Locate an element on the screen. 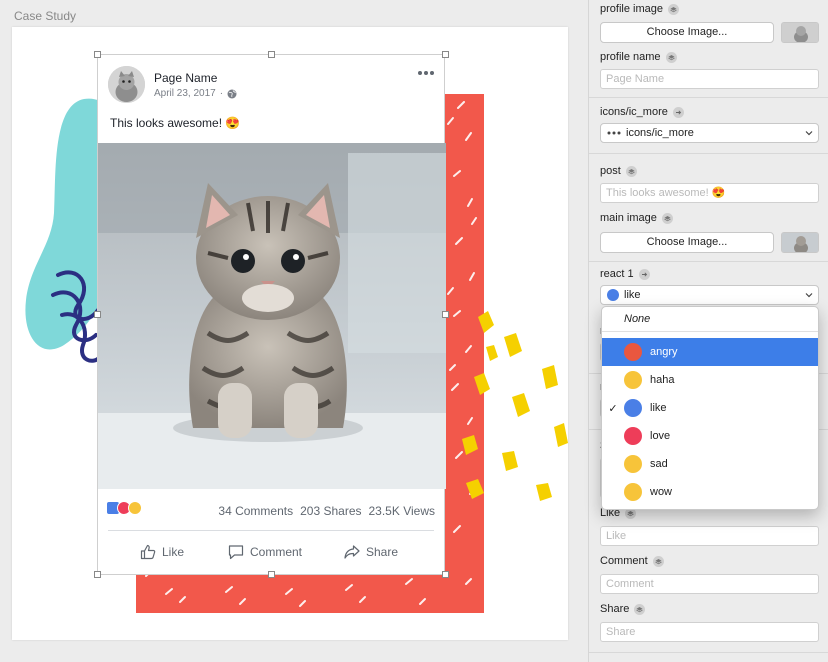 This screenshot has width=828, height=662. post-text: This looks awesome! 😍 is located at coordinates (175, 123).